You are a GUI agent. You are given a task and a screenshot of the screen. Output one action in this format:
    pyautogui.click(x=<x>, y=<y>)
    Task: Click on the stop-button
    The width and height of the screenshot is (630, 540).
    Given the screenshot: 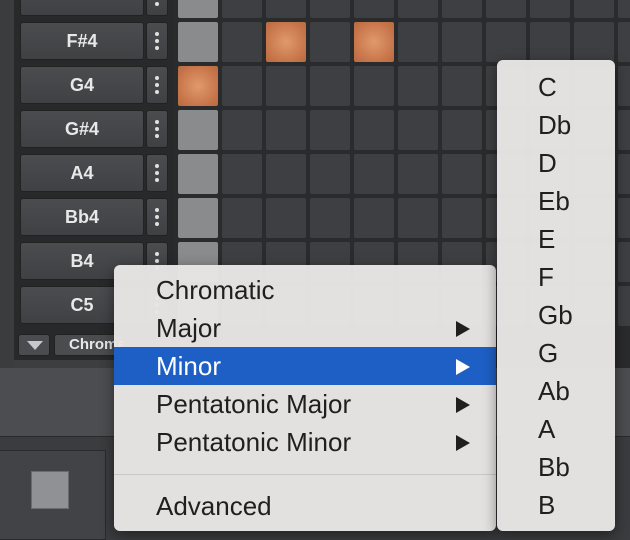 What is the action you would take?
    pyautogui.click(x=50, y=490)
    